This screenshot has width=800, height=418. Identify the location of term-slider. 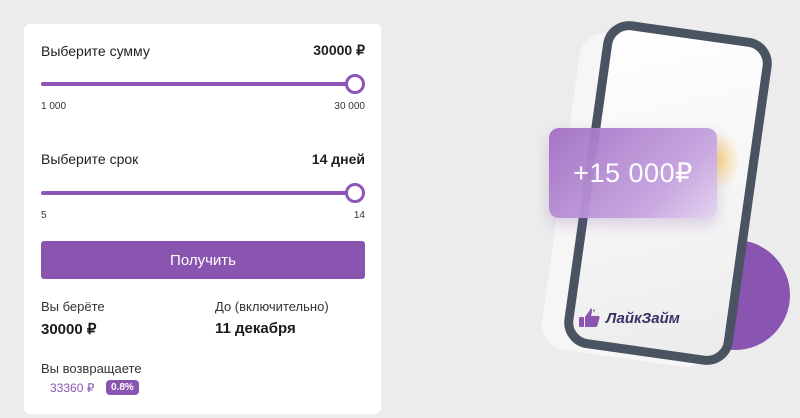
(203, 193).